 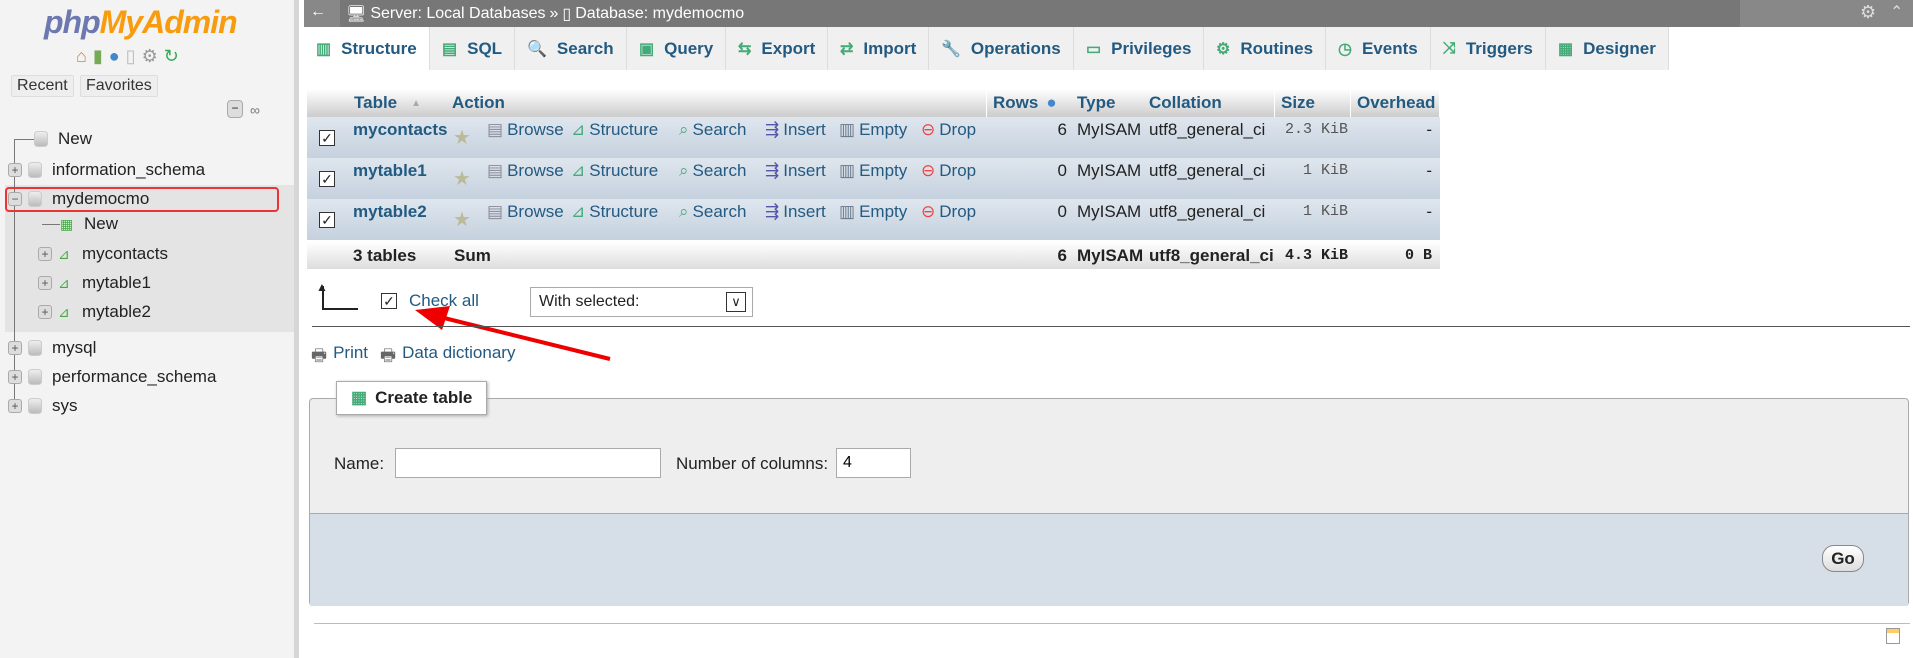 I want to click on breadcrumb-server: Server: Local Databases, so click(x=457, y=14).